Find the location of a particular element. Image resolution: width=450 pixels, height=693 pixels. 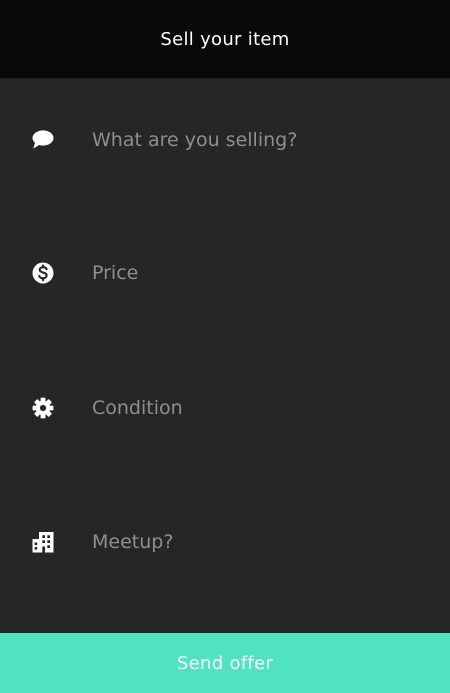

dollar-circle-icon is located at coordinates (43, 273).